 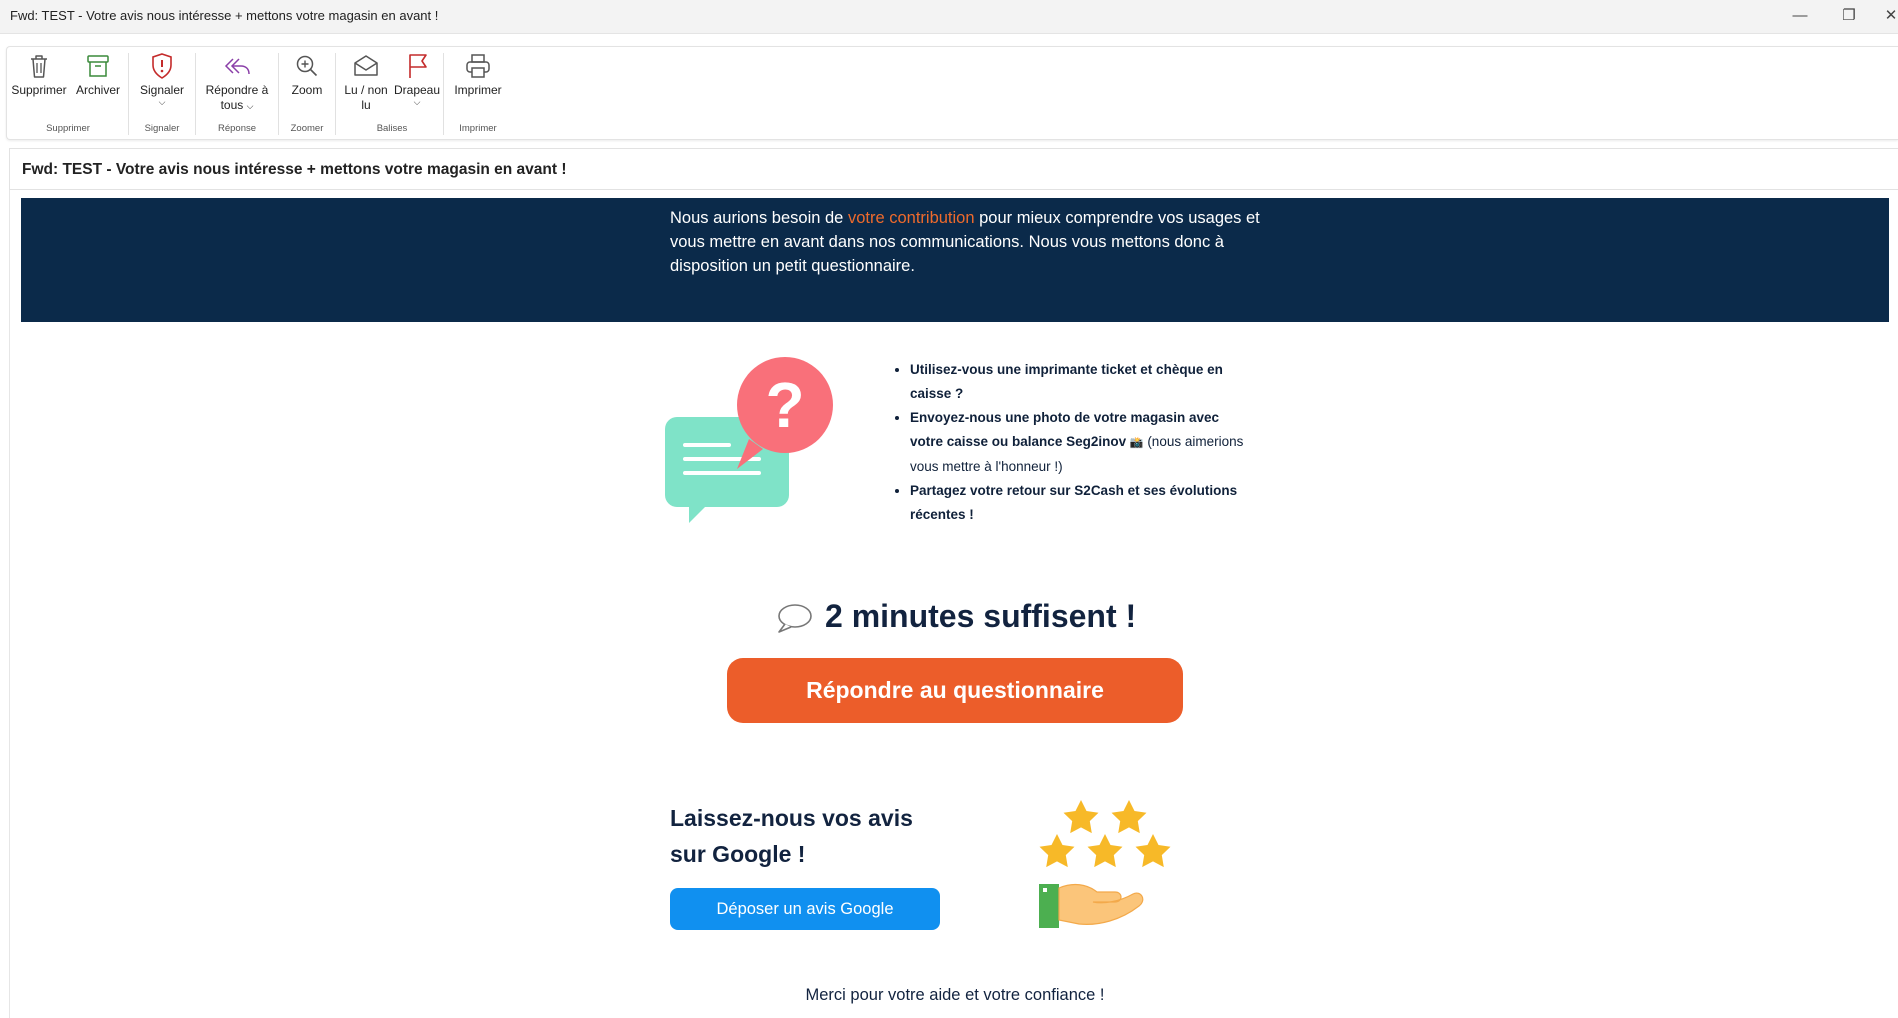 I want to click on speech-bubble-icon, so click(x=795, y=618).